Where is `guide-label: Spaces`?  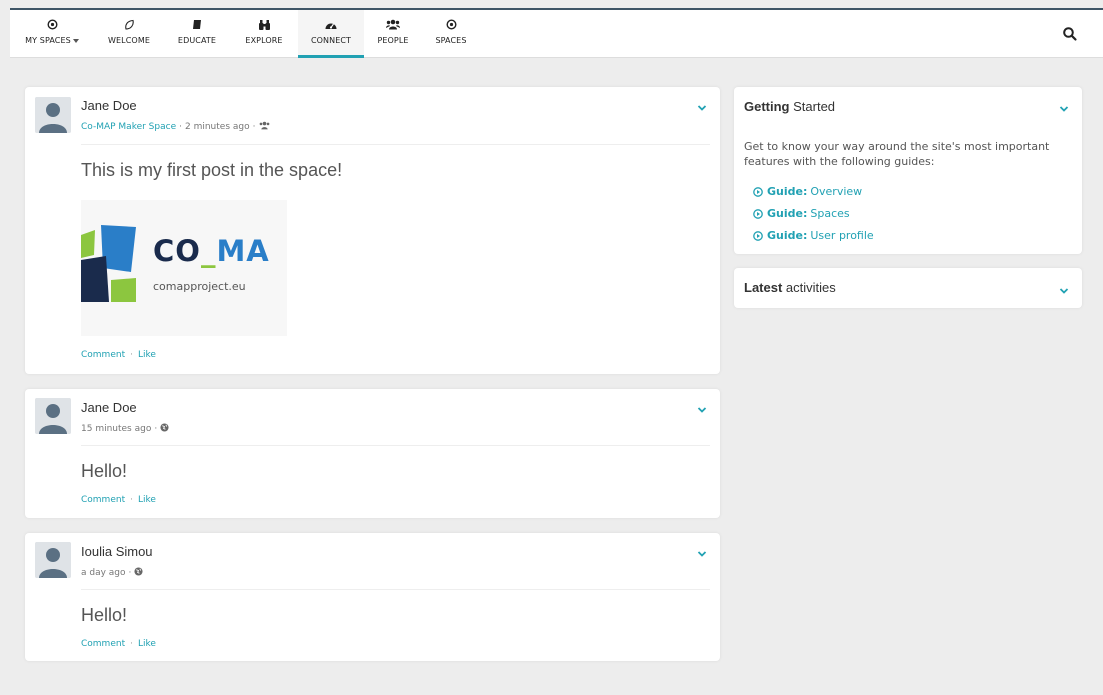
guide-label: Spaces is located at coordinates (830, 213).